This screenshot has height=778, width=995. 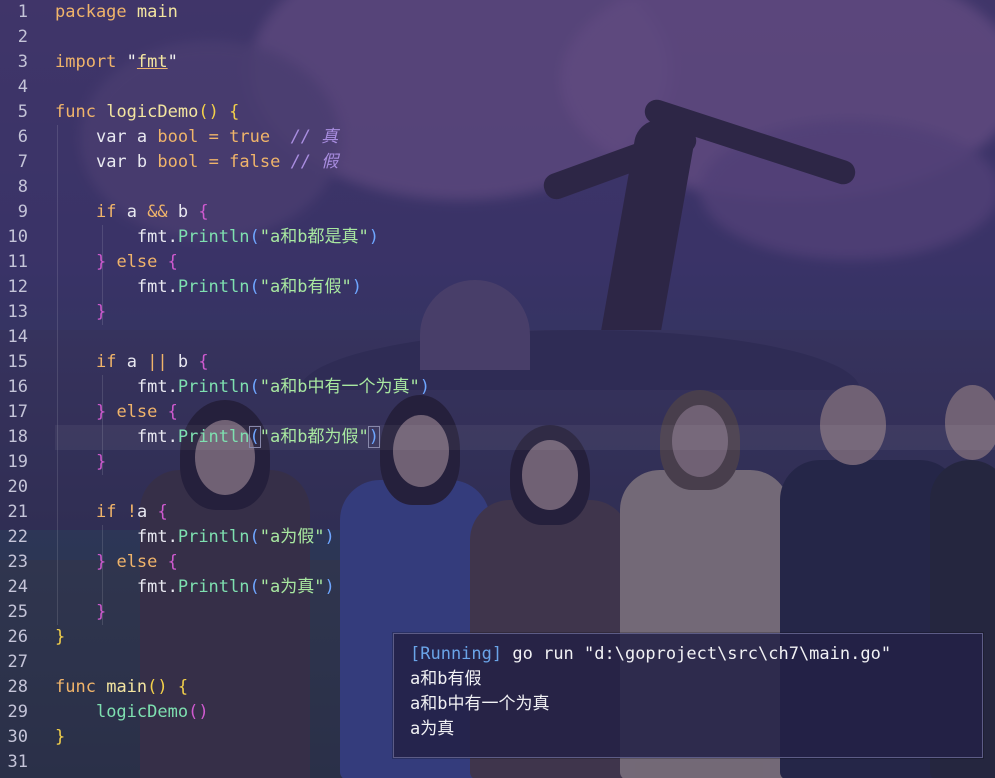 What do you see at coordinates (22, 187) in the screenshot?
I see `line-number: 8` at bounding box center [22, 187].